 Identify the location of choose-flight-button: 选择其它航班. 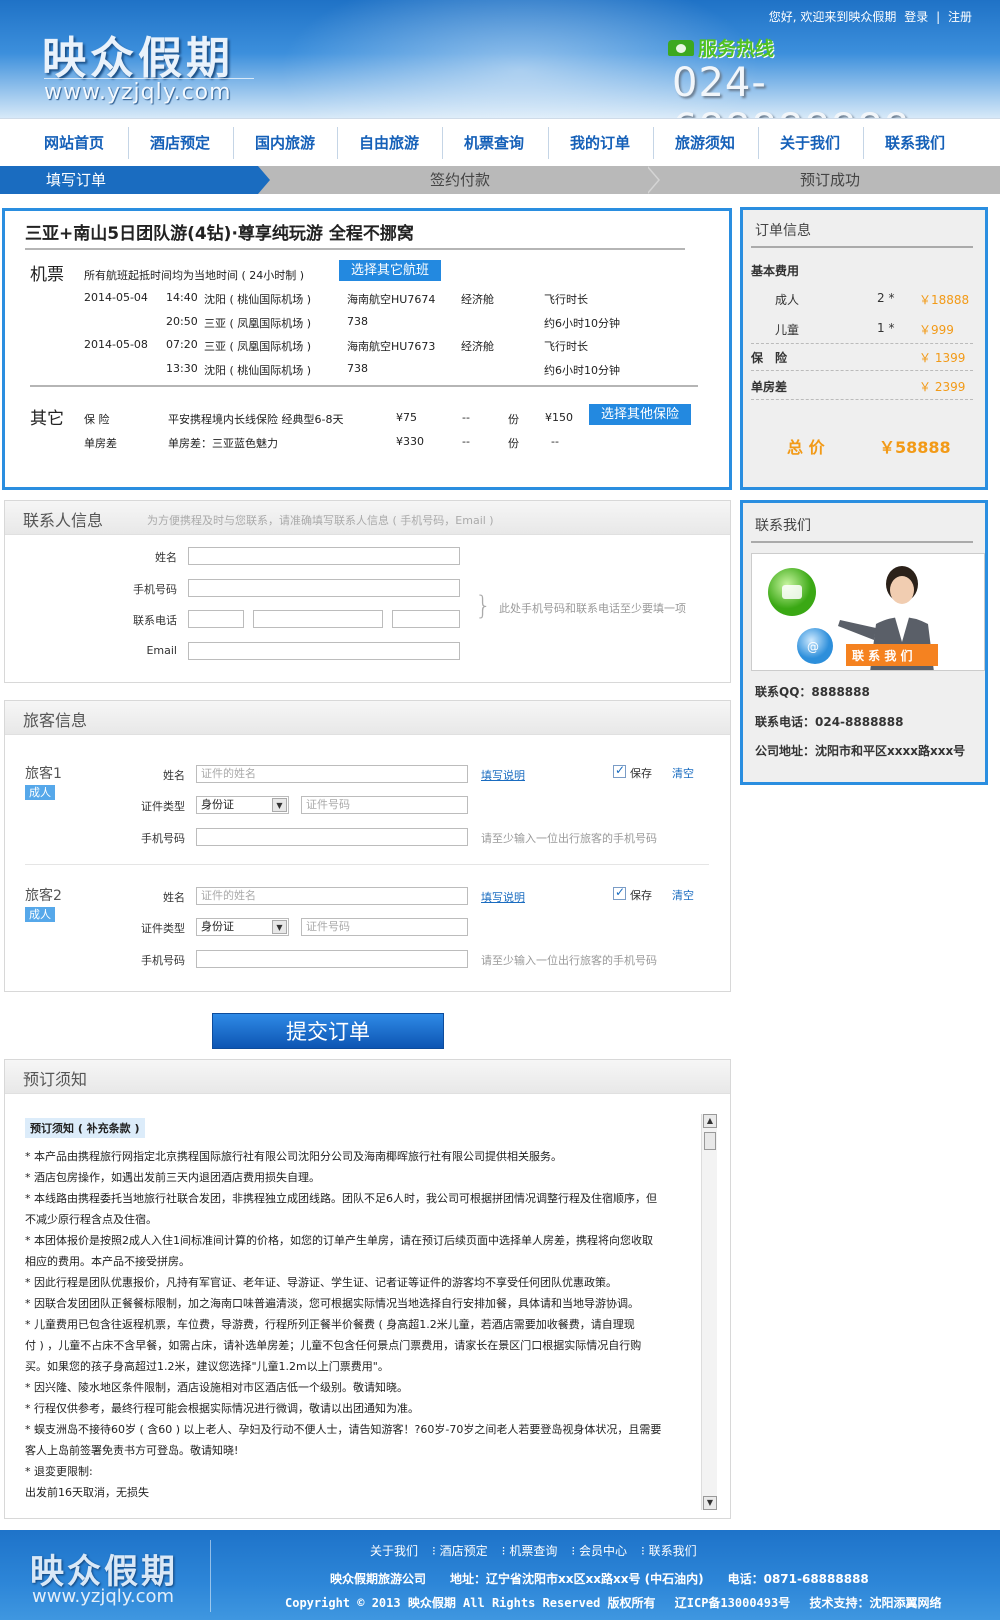
(390, 270).